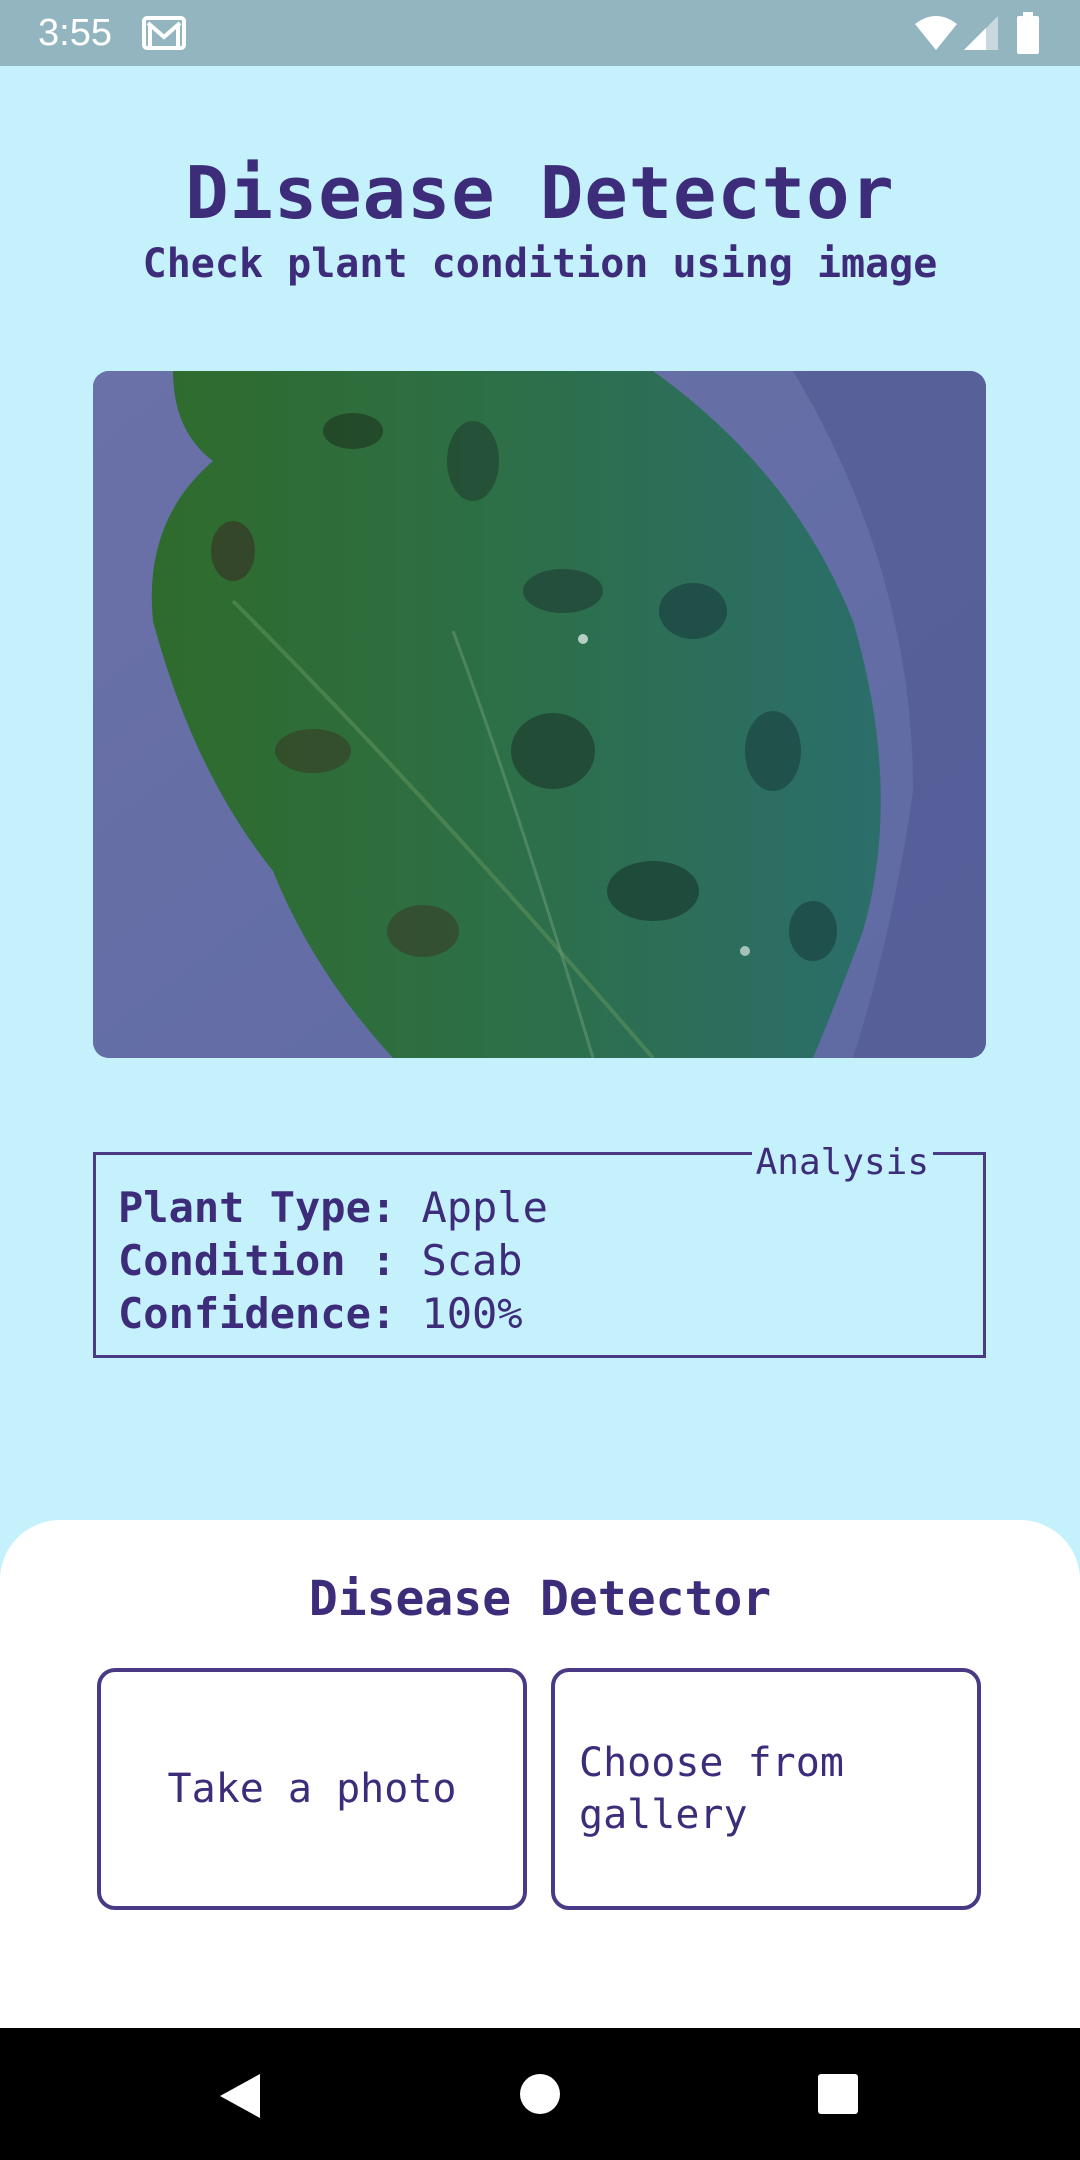  What do you see at coordinates (540, 264) in the screenshot?
I see `page-subtitle: Check plant condition using image` at bounding box center [540, 264].